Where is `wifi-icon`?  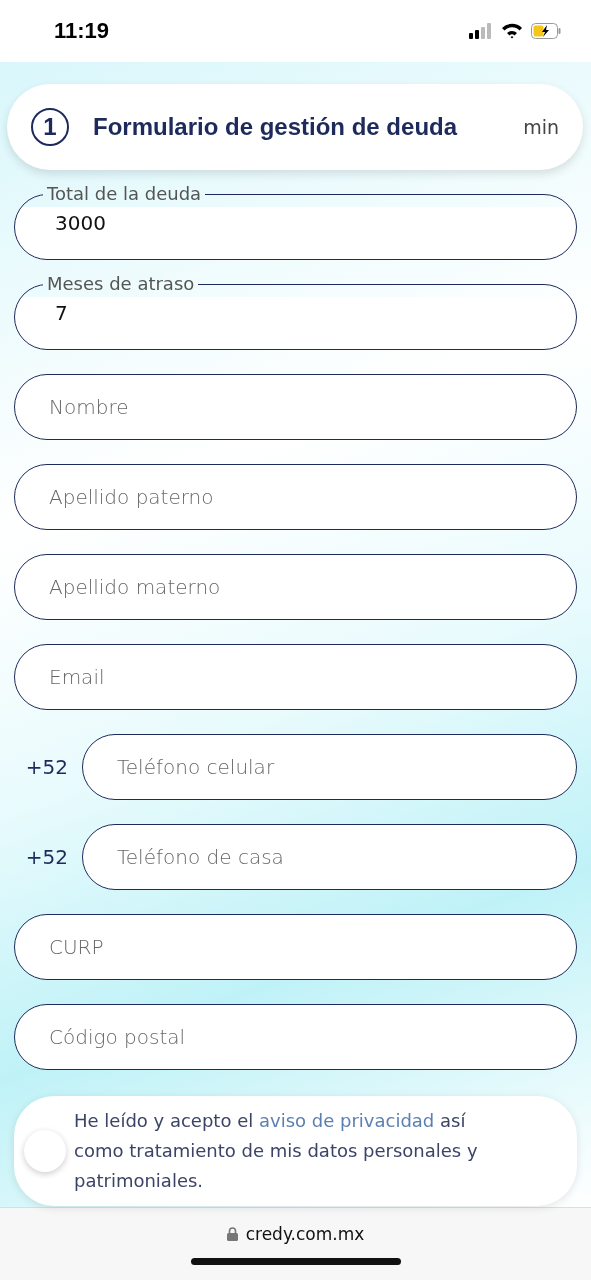
wifi-icon is located at coordinates (512, 31).